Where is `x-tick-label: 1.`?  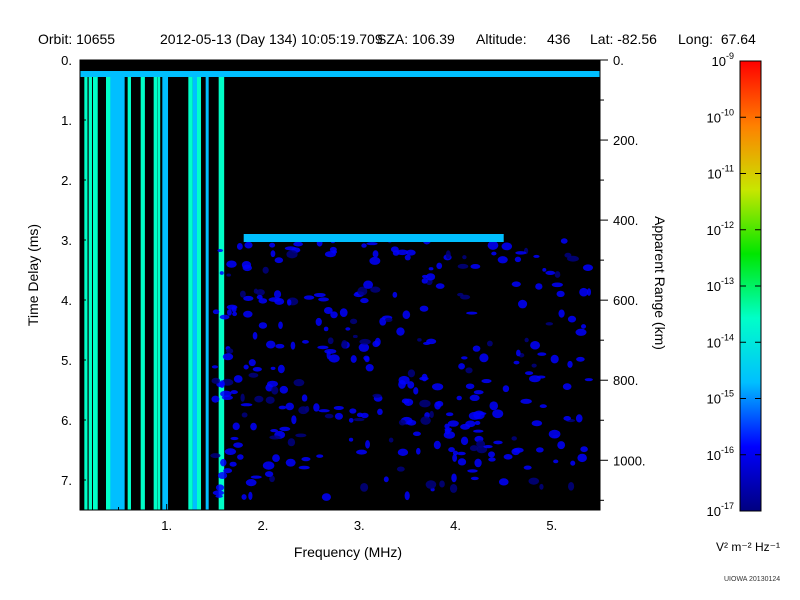 x-tick-label: 1. is located at coordinates (166, 525).